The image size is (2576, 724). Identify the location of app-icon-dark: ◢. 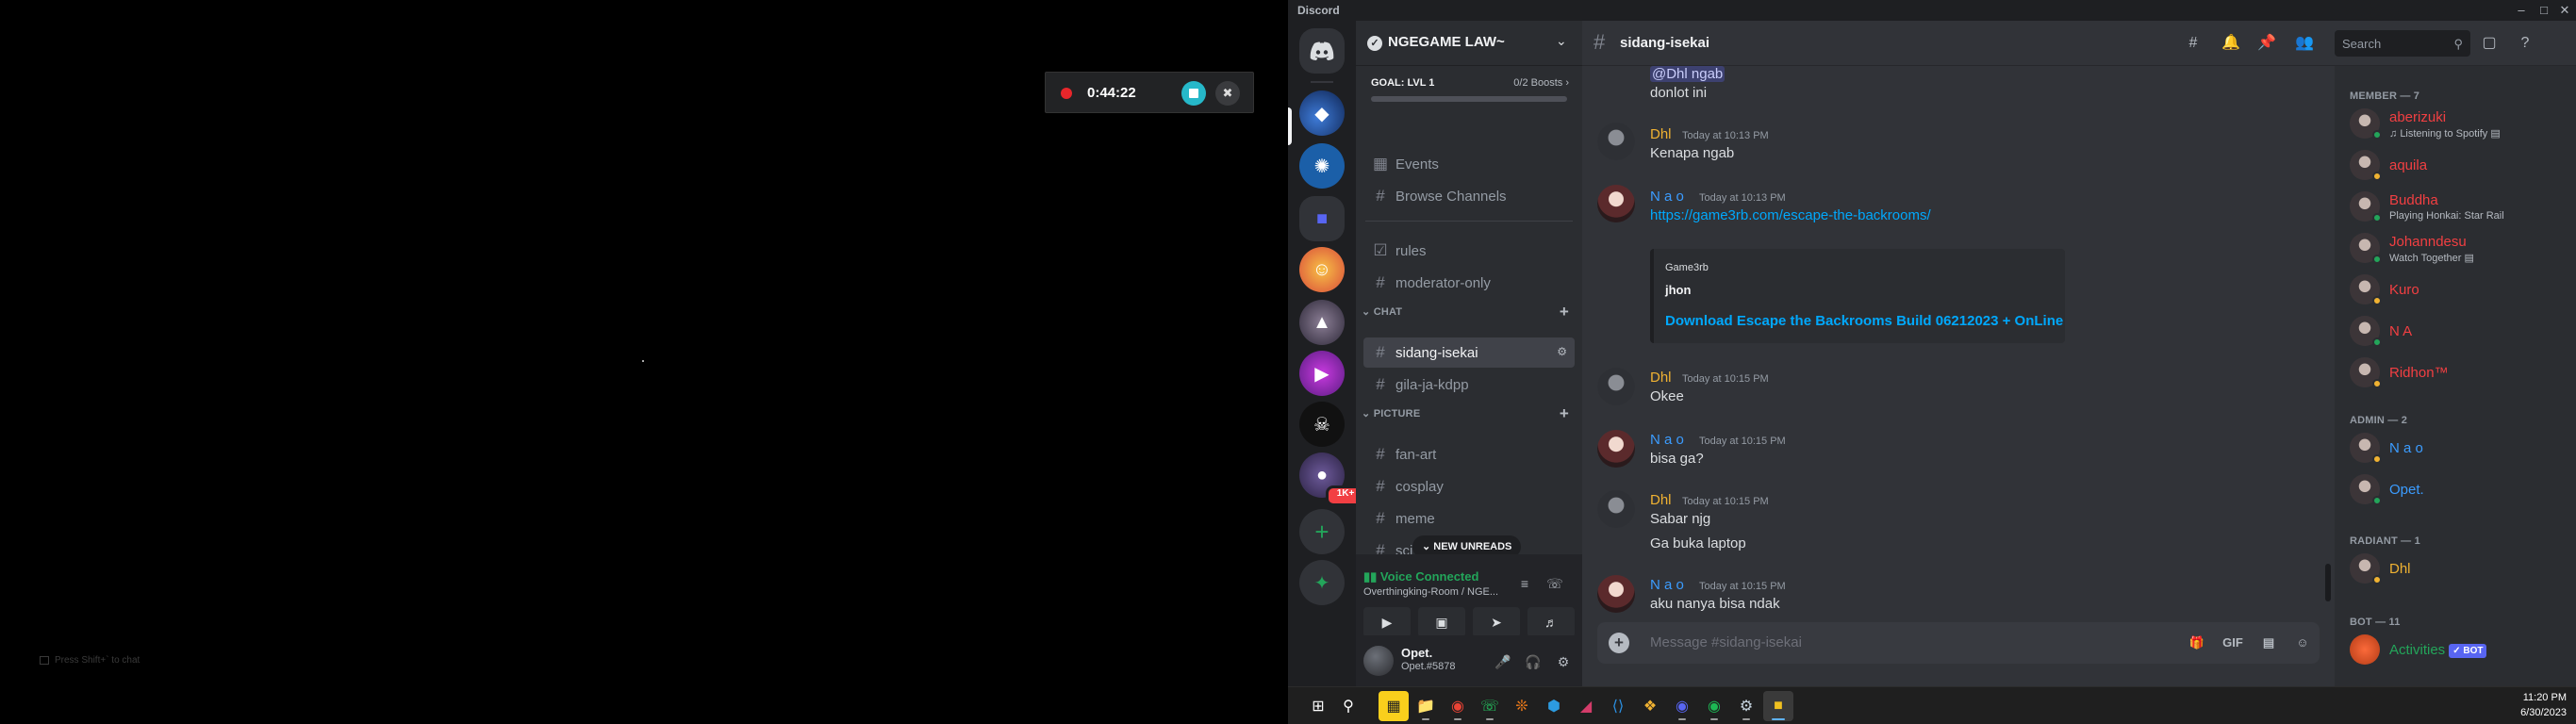
(1586, 706).